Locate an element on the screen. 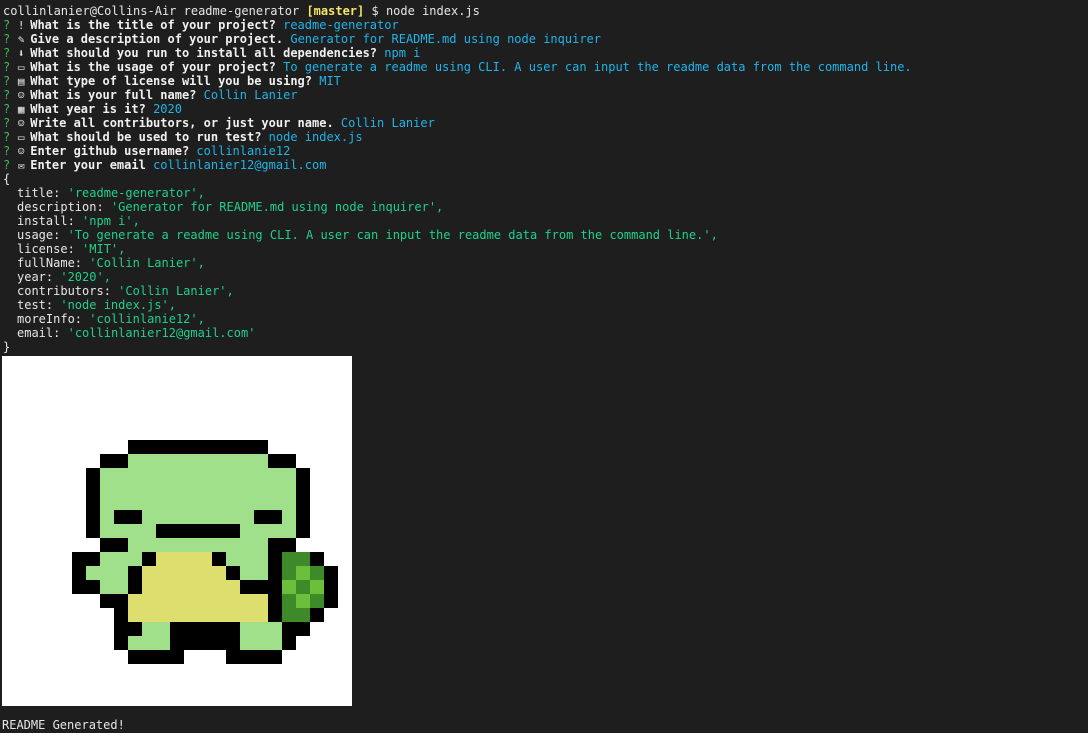 This screenshot has height=733, width=1088. object-open-brace: { is located at coordinates (7, 179).